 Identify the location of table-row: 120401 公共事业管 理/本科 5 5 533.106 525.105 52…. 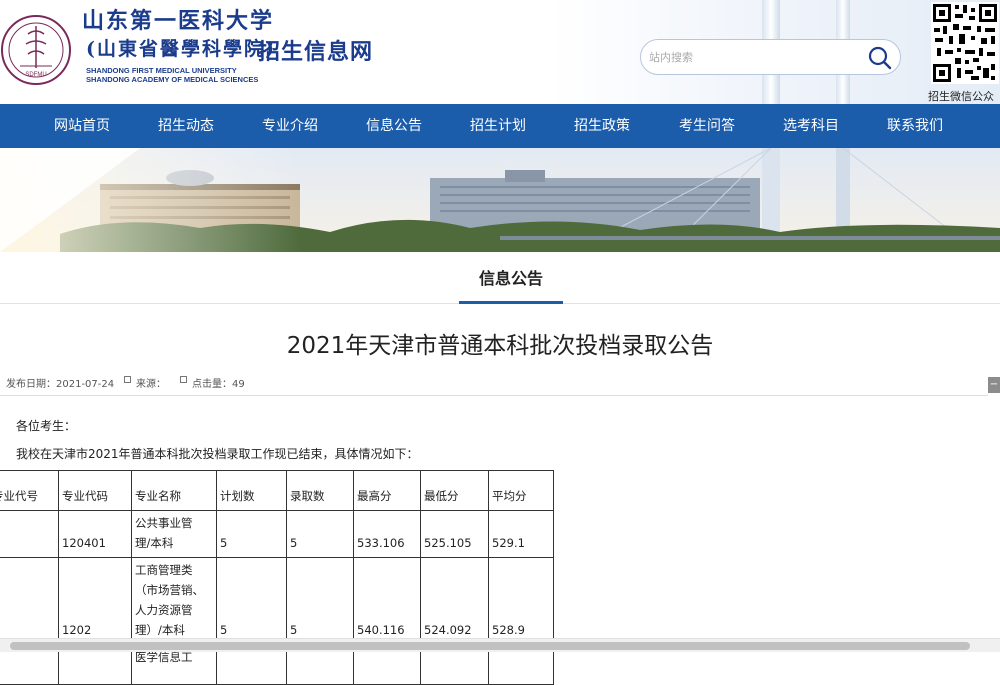
(277, 534).